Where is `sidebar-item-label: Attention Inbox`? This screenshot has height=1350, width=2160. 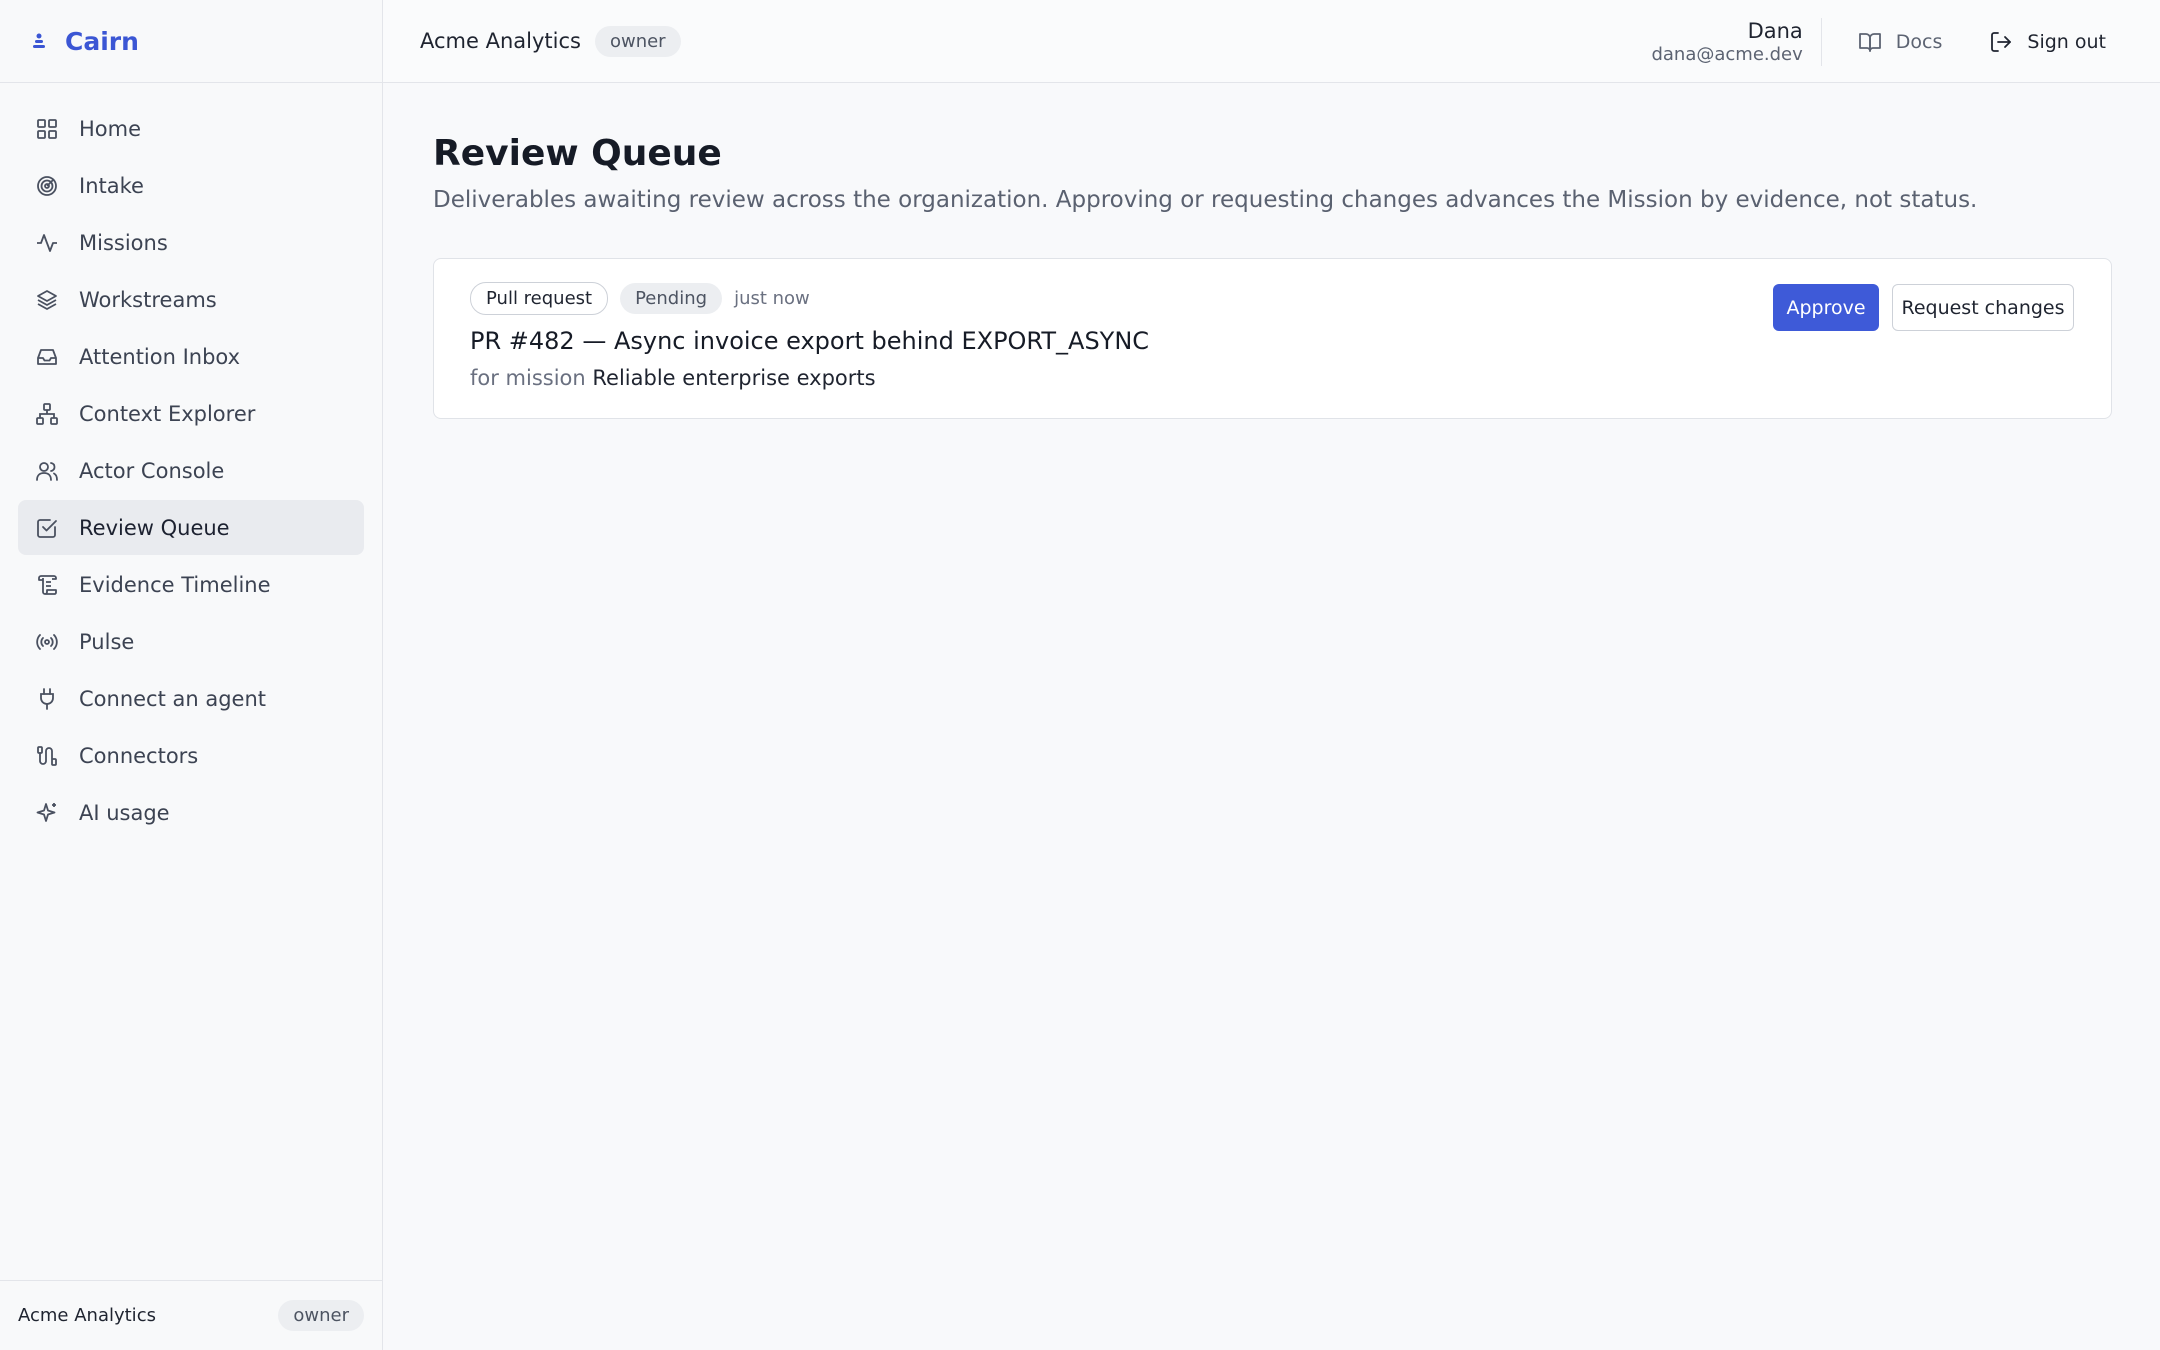 sidebar-item-label: Attention Inbox is located at coordinates (160, 356).